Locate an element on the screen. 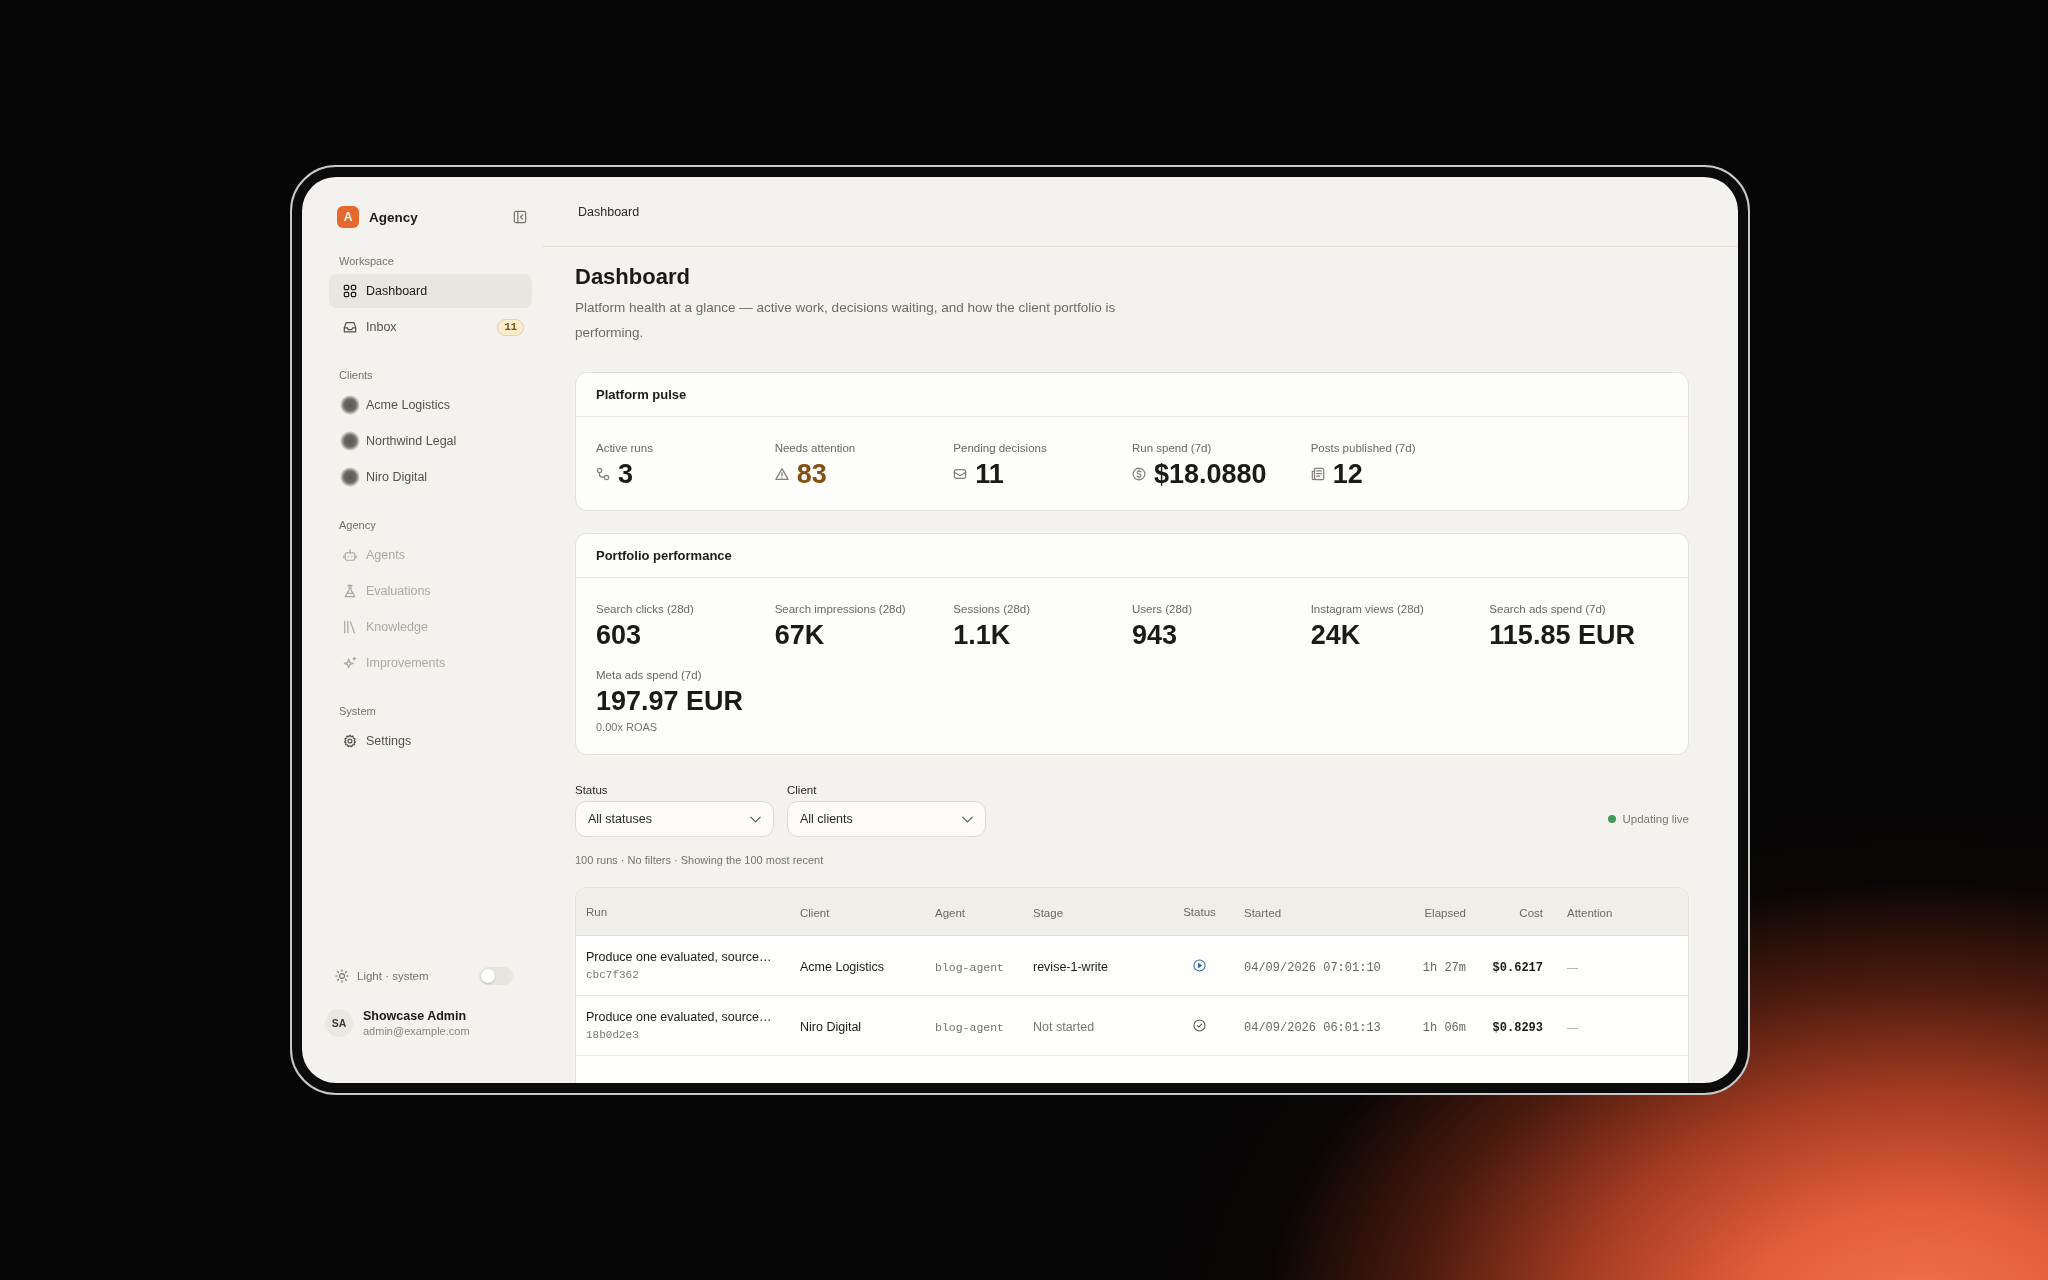 This screenshot has width=2048, height=1280. nav-item: Settings is located at coordinates (430, 741).